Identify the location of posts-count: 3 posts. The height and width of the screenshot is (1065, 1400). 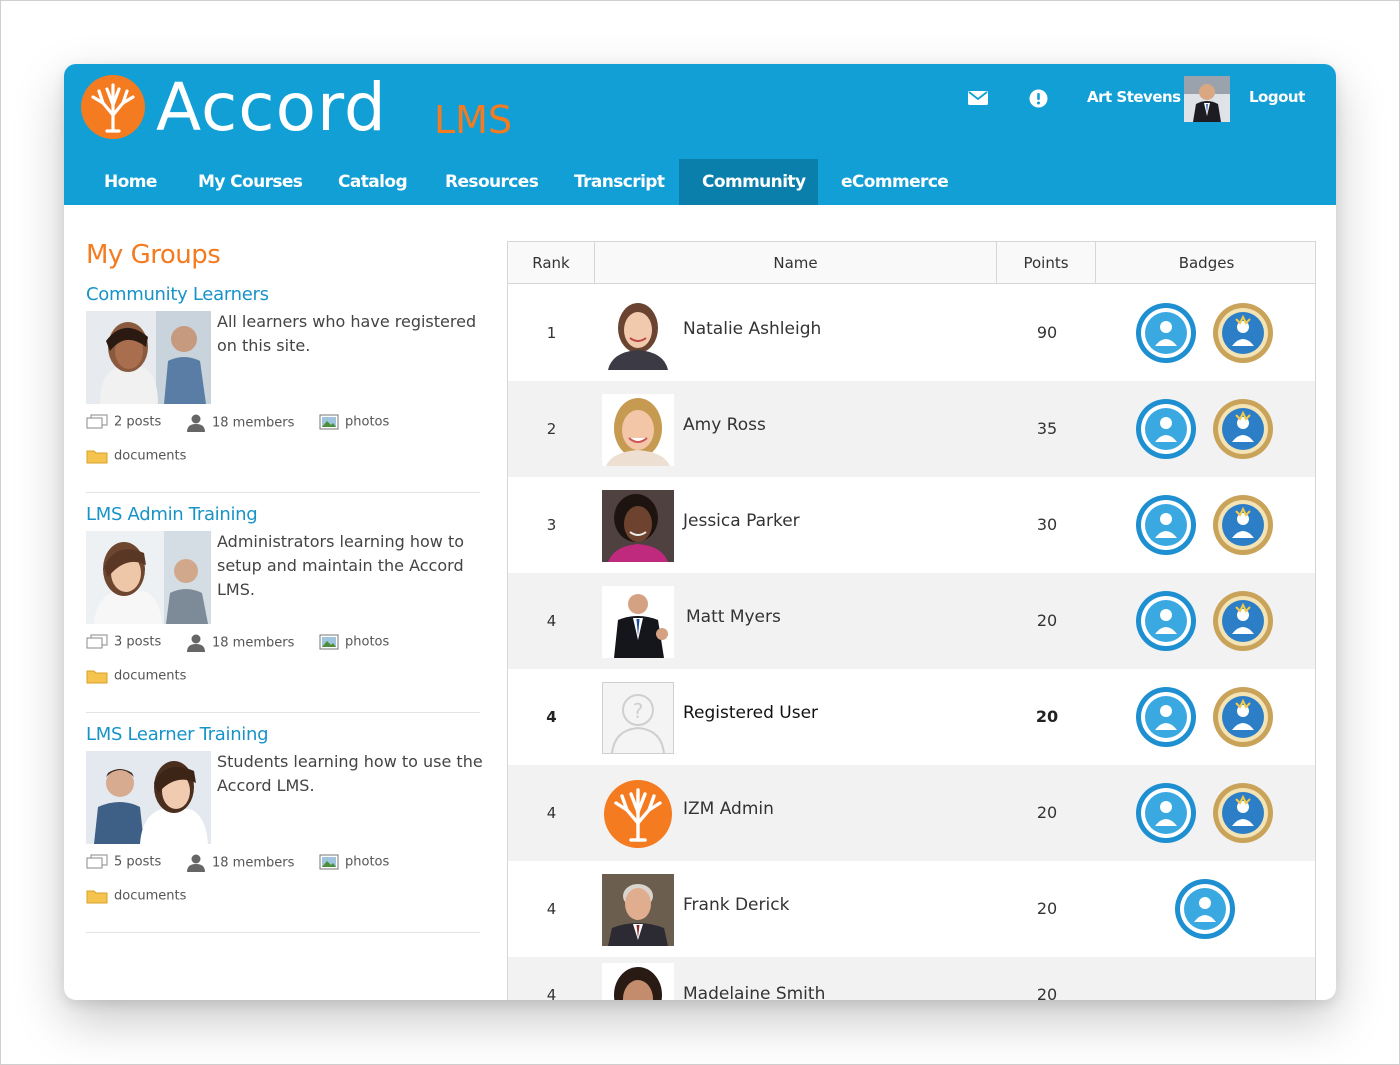
(123, 642).